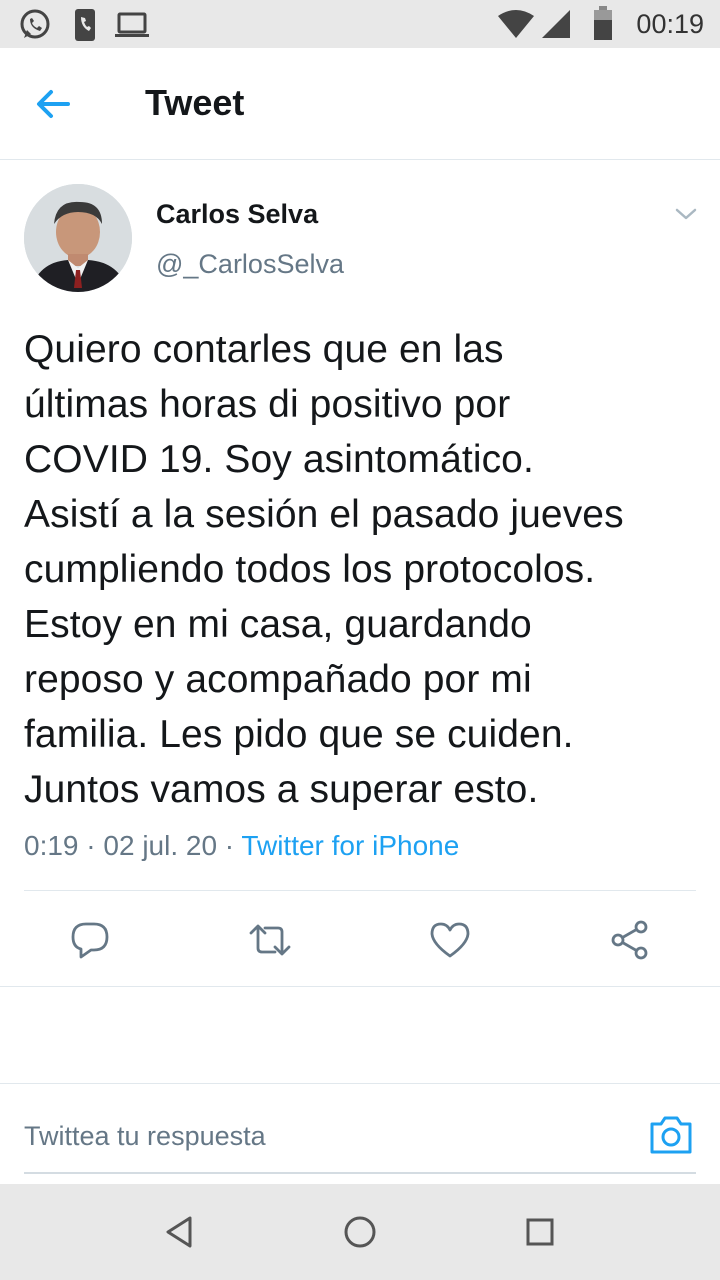 The width and height of the screenshot is (720, 1280). What do you see at coordinates (557, 26) in the screenshot?
I see `signal-icon` at bounding box center [557, 26].